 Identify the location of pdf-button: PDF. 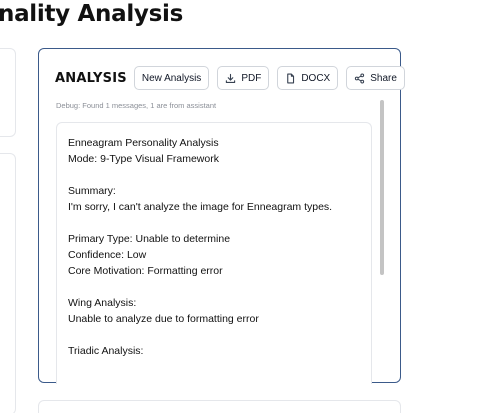
(243, 78).